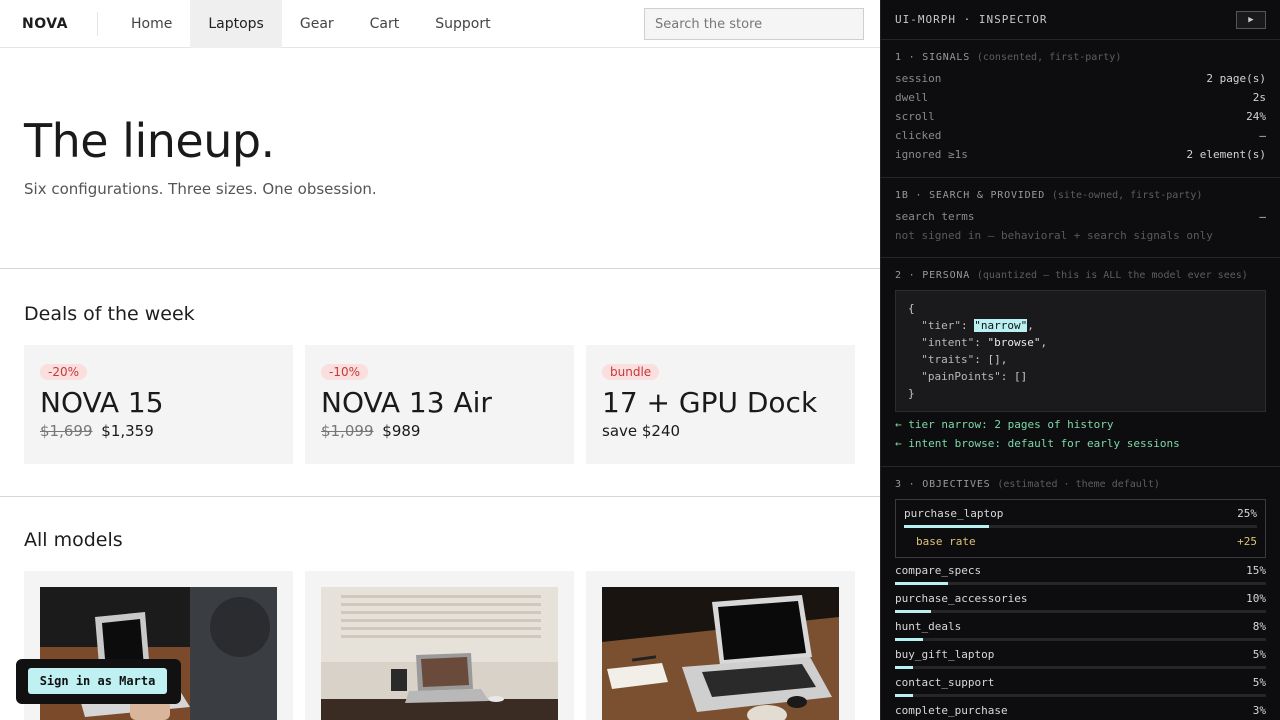  I want to click on discount-badge: -10%, so click(345, 372).